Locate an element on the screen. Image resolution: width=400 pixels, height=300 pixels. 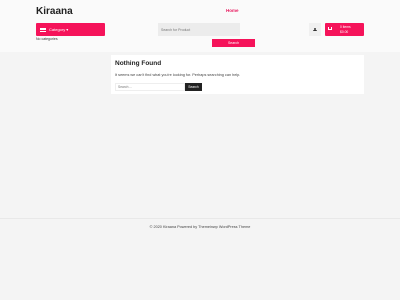
menu-icon is located at coordinates (43, 29).